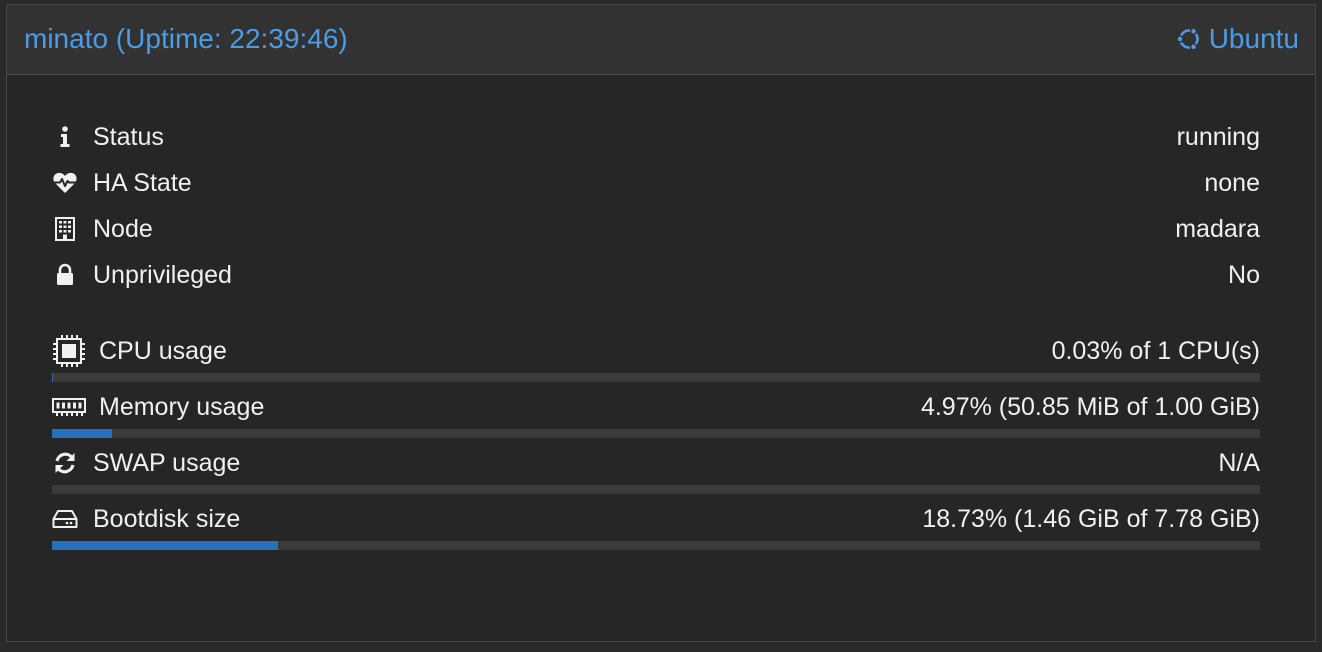 Image resolution: width=1322 pixels, height=652 pixels. What do you see at coordinates (1244, 275) in the screenshot?
I see `unprivileged-value: No` at bounding box center [1244, 275].